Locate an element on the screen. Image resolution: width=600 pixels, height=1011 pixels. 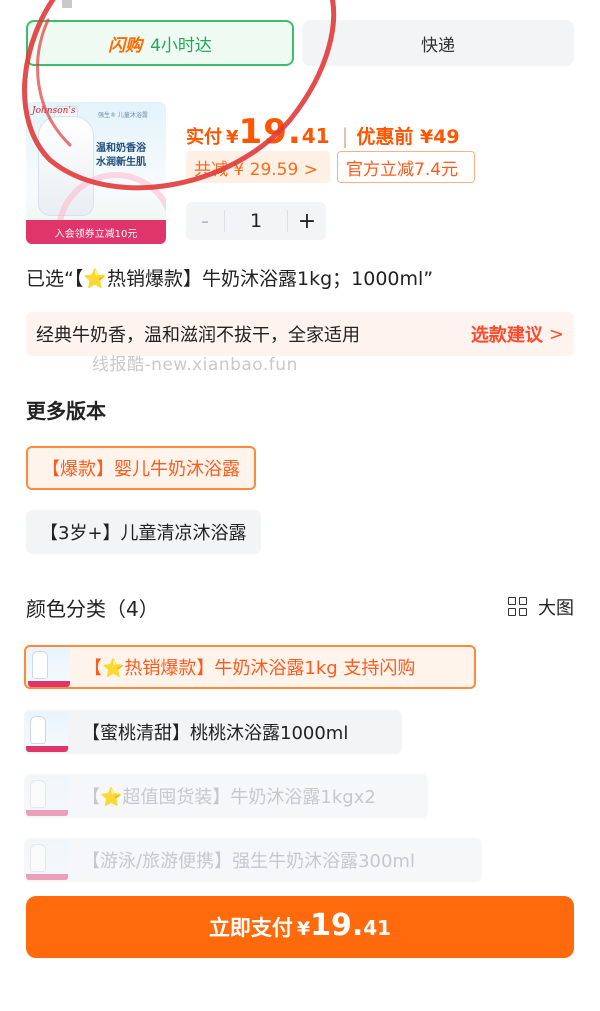
brand-logo: Johnson's is located at coordinates (54, 111).